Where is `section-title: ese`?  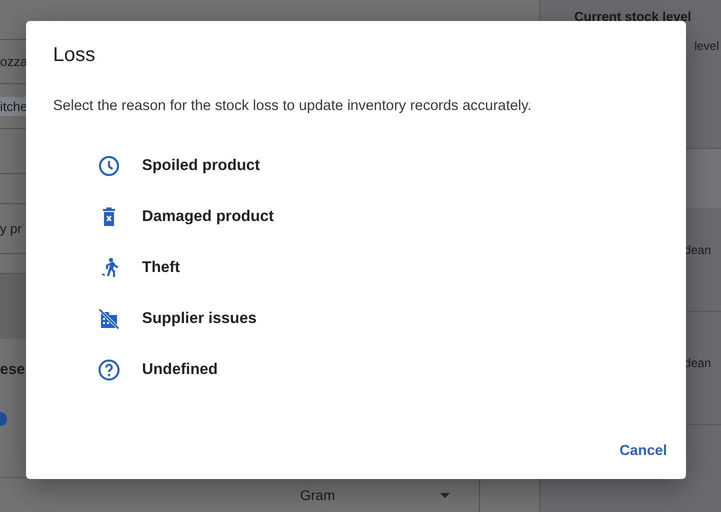 section-title: ese is located at coordinates (13, 369).